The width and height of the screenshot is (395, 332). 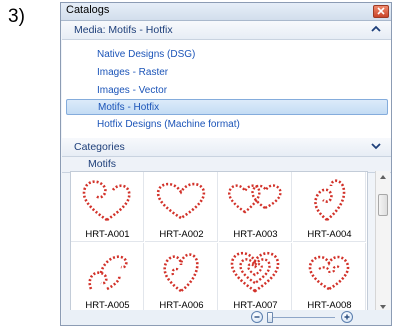 I want to click on media-item-label: Images - Raster, so click(x=133, y=72).